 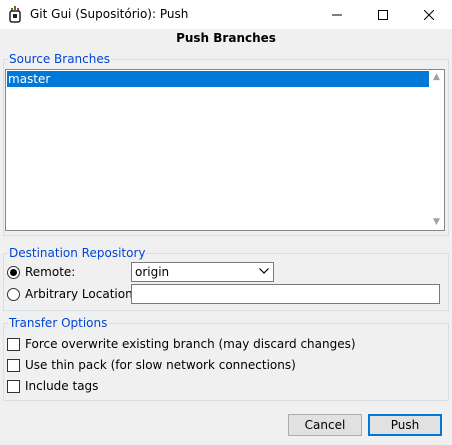 What do you see at coordinates (285, 294) in the screenshot?
I see `arbitrary-location-input` at bounding box center [285, 294].